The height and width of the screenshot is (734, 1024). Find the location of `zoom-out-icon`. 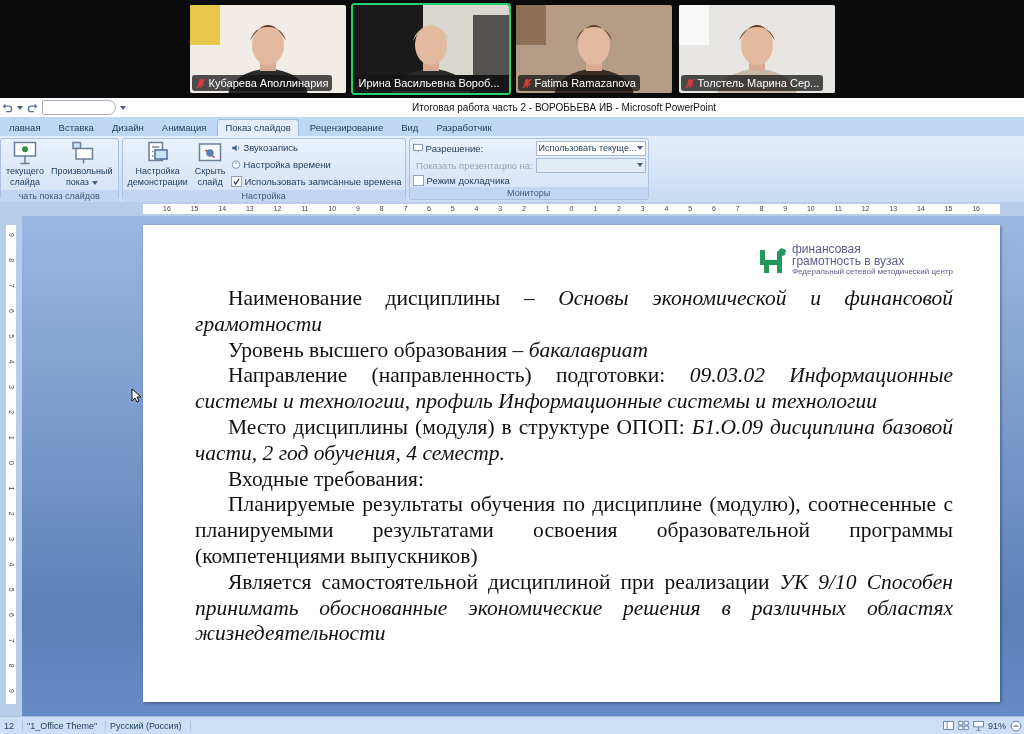

zoom-out-icon is located at coordinates (1016, 725).